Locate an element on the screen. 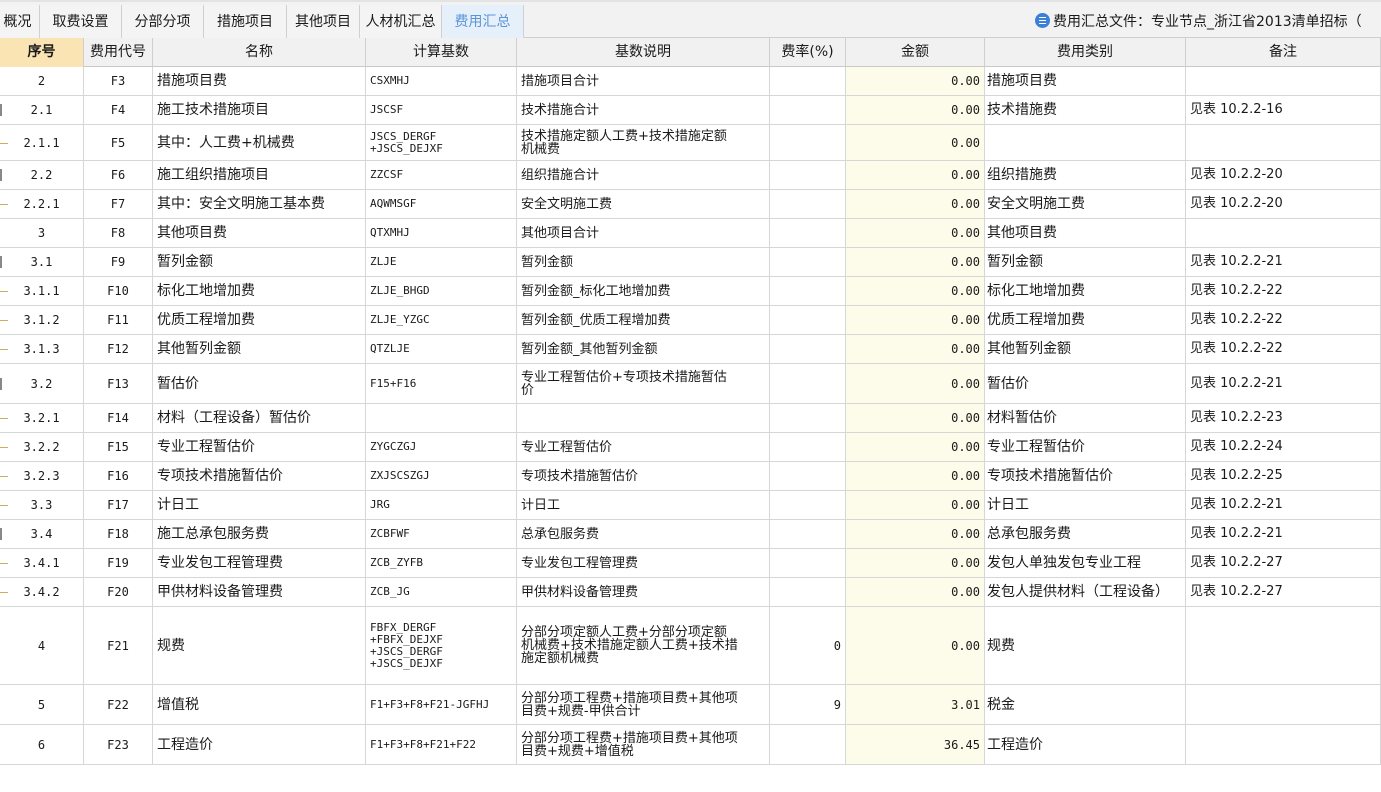  cell-type: 专业工程暂估价 is located at coordinates (1085, 447).